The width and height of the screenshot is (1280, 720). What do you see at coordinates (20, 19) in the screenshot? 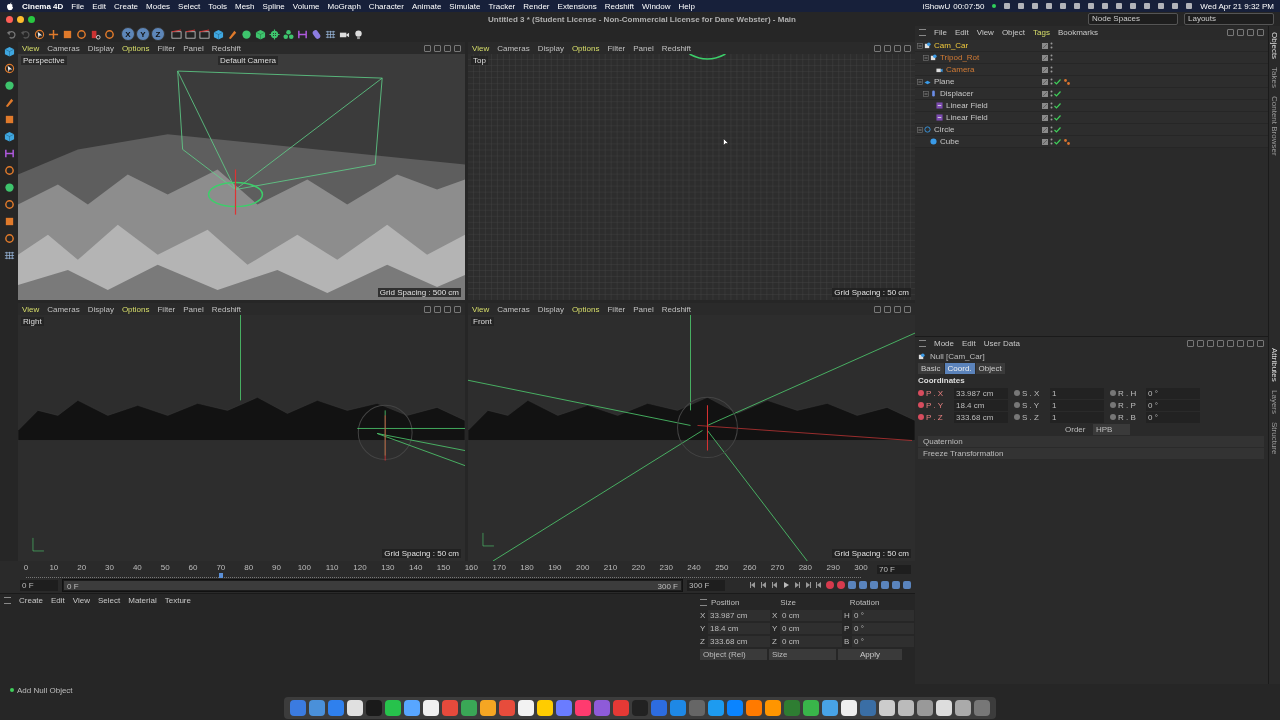
I see `minimize-button` at bounding box center [20, 19].